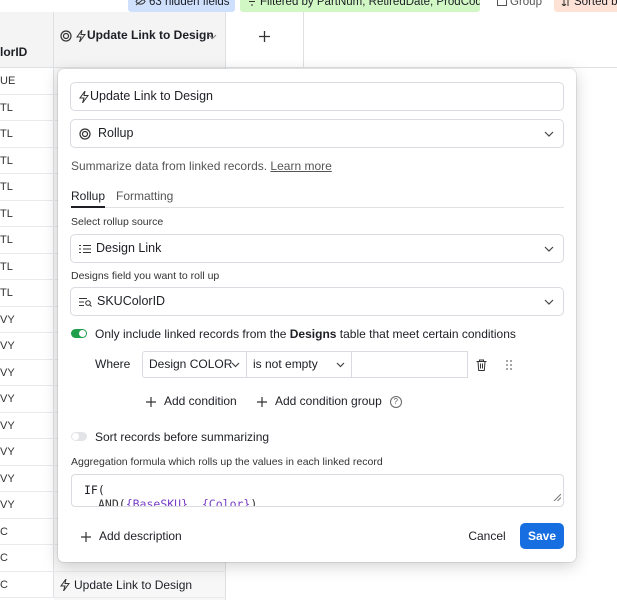 Image resolution: width=617 pixels, height=600 pixels. Describe the element at coordinates (189, 4) in the screenshot. I see `hidden-fields-label: 63 hidden fields` at that location.